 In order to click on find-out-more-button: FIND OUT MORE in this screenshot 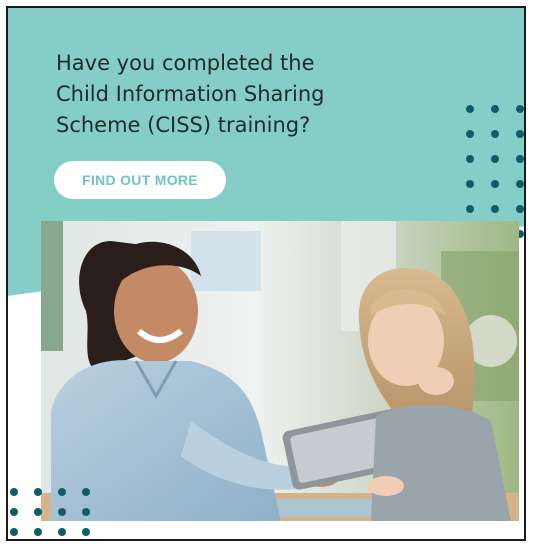, I will do `click(140, 180)`.